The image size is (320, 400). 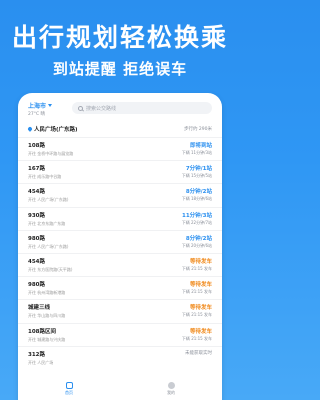 What do you see at coordinates (120, 171) in the screenshot?
I see `route-row: 167路 开往 成乐路中谷路 7分钟/1站 下辆 15分钟/5站` at bounding box center [120, 171].